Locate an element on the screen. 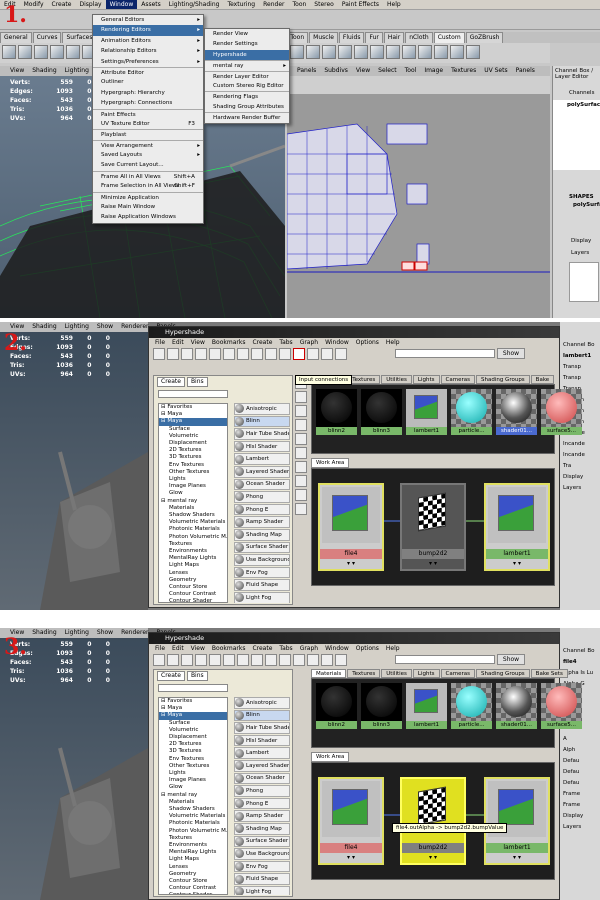 The height and width of the screenshot is (900, 600). menu-item: Render View is located at coordinates (247, 34).